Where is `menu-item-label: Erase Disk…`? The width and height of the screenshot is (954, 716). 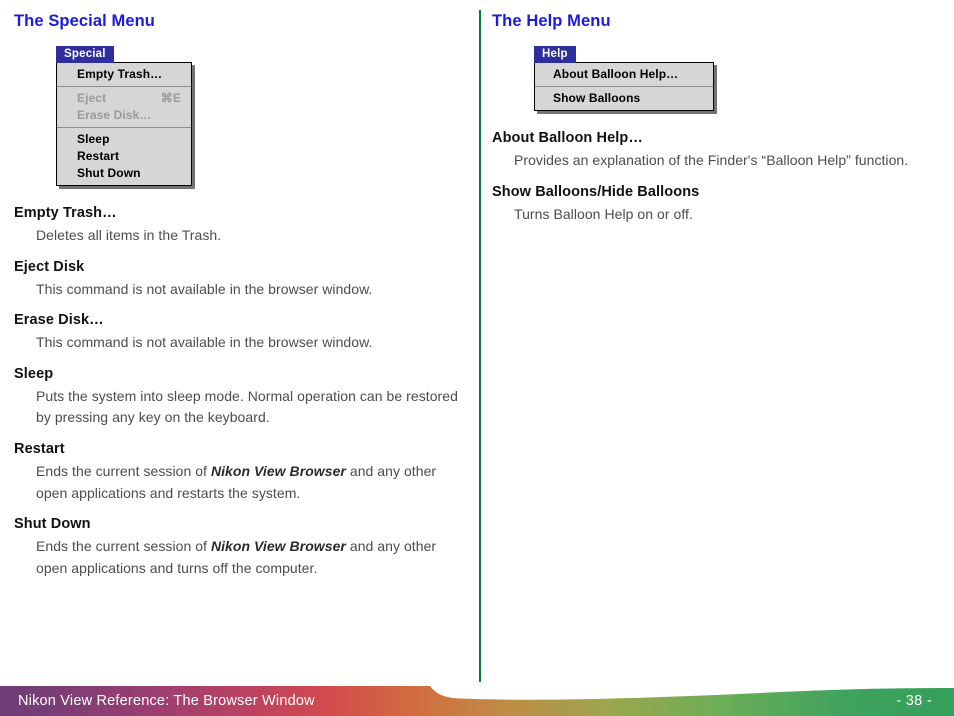
menu-item-label: Erase Disk… is located at coordinates (114, 115).